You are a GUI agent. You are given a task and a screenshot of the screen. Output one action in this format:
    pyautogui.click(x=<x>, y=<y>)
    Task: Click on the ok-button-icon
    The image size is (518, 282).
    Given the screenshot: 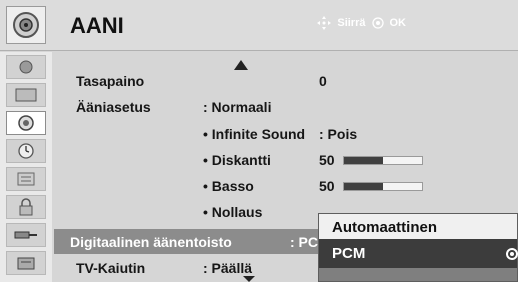 What is the action you would take?
    pyautogui.click(x=377, y=23)
    